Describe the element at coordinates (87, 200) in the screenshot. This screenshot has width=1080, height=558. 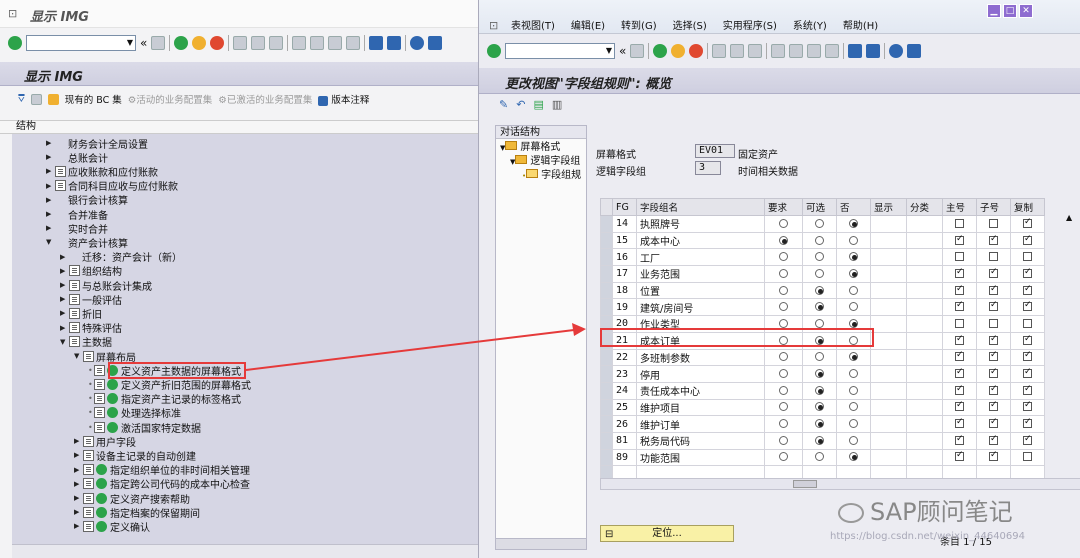
I see `tree-node: ▶ 银行会计核算` at that location.